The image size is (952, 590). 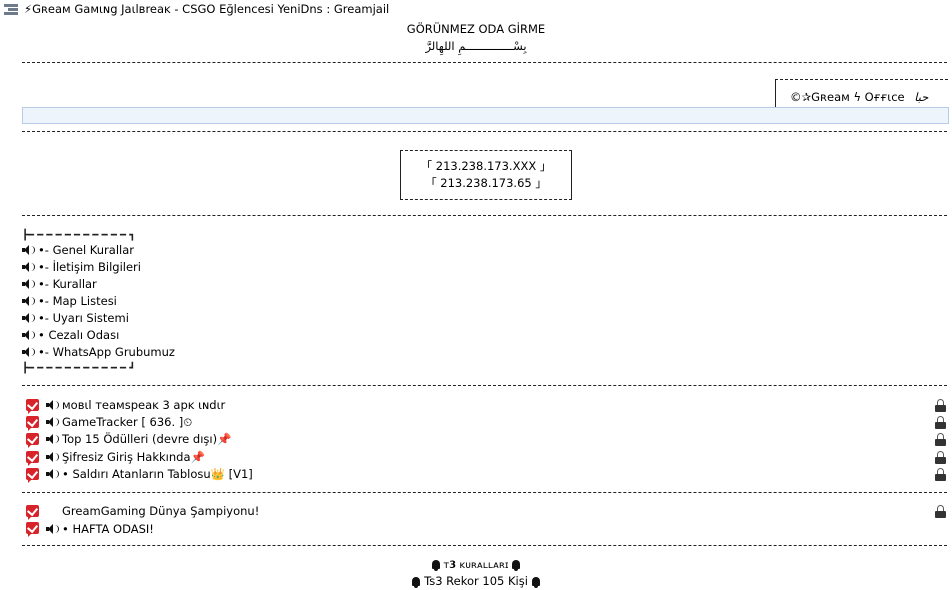 What do you see at coordinates (476, 581) in the screenshot?
I see `footer-line-2: Ts3 Rekor 105 Kişi` at bounding box center [476, 581].